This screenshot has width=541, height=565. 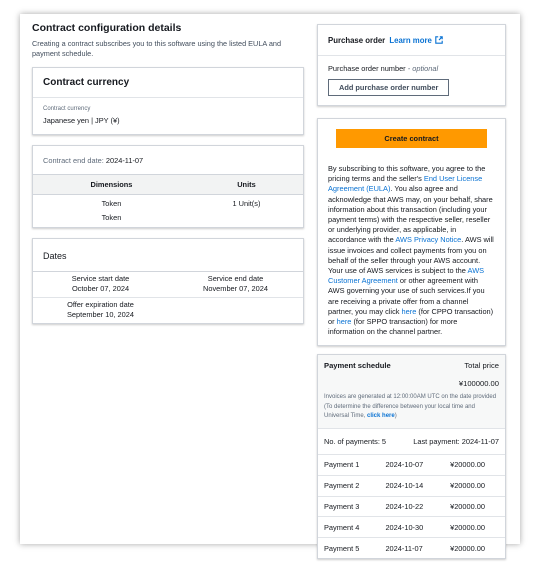 I want to click on empty-cell, so click(x=235, y=310).